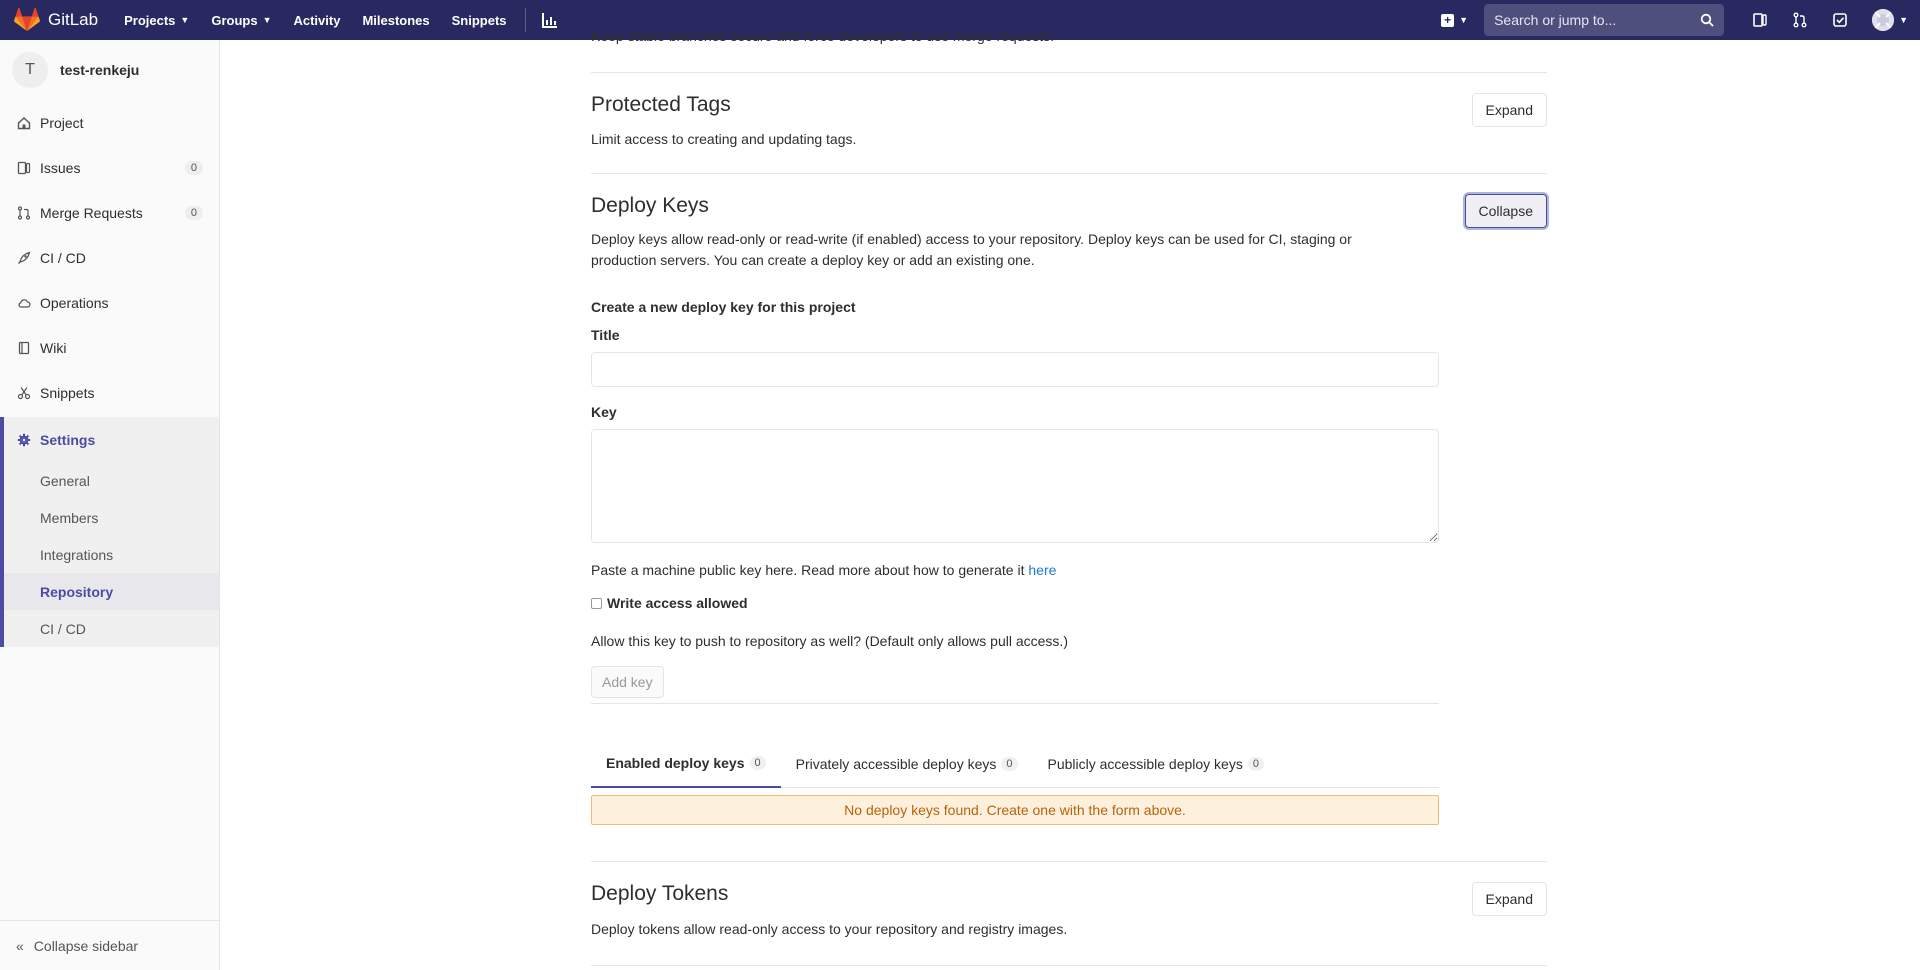  I want to click on issues-count-badge: 0, so click(193, 167).